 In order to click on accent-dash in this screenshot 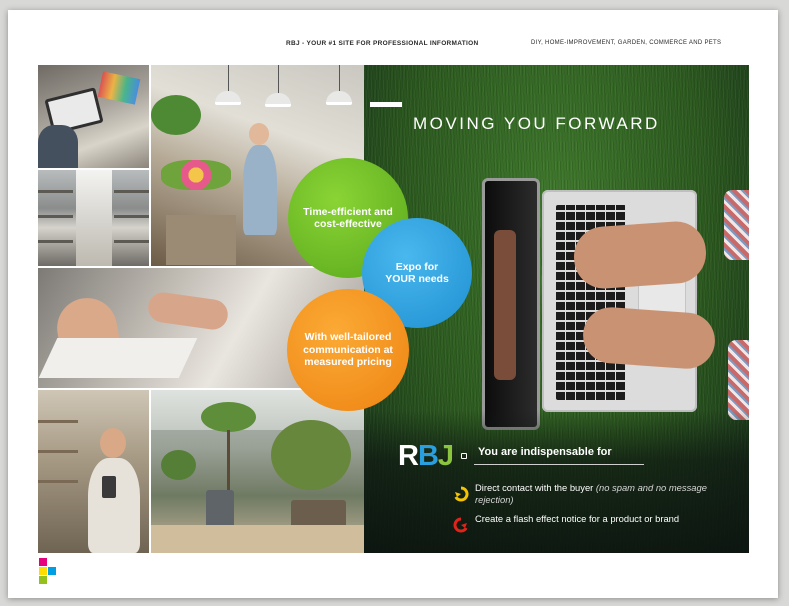, I will do `click(386, 104)`.